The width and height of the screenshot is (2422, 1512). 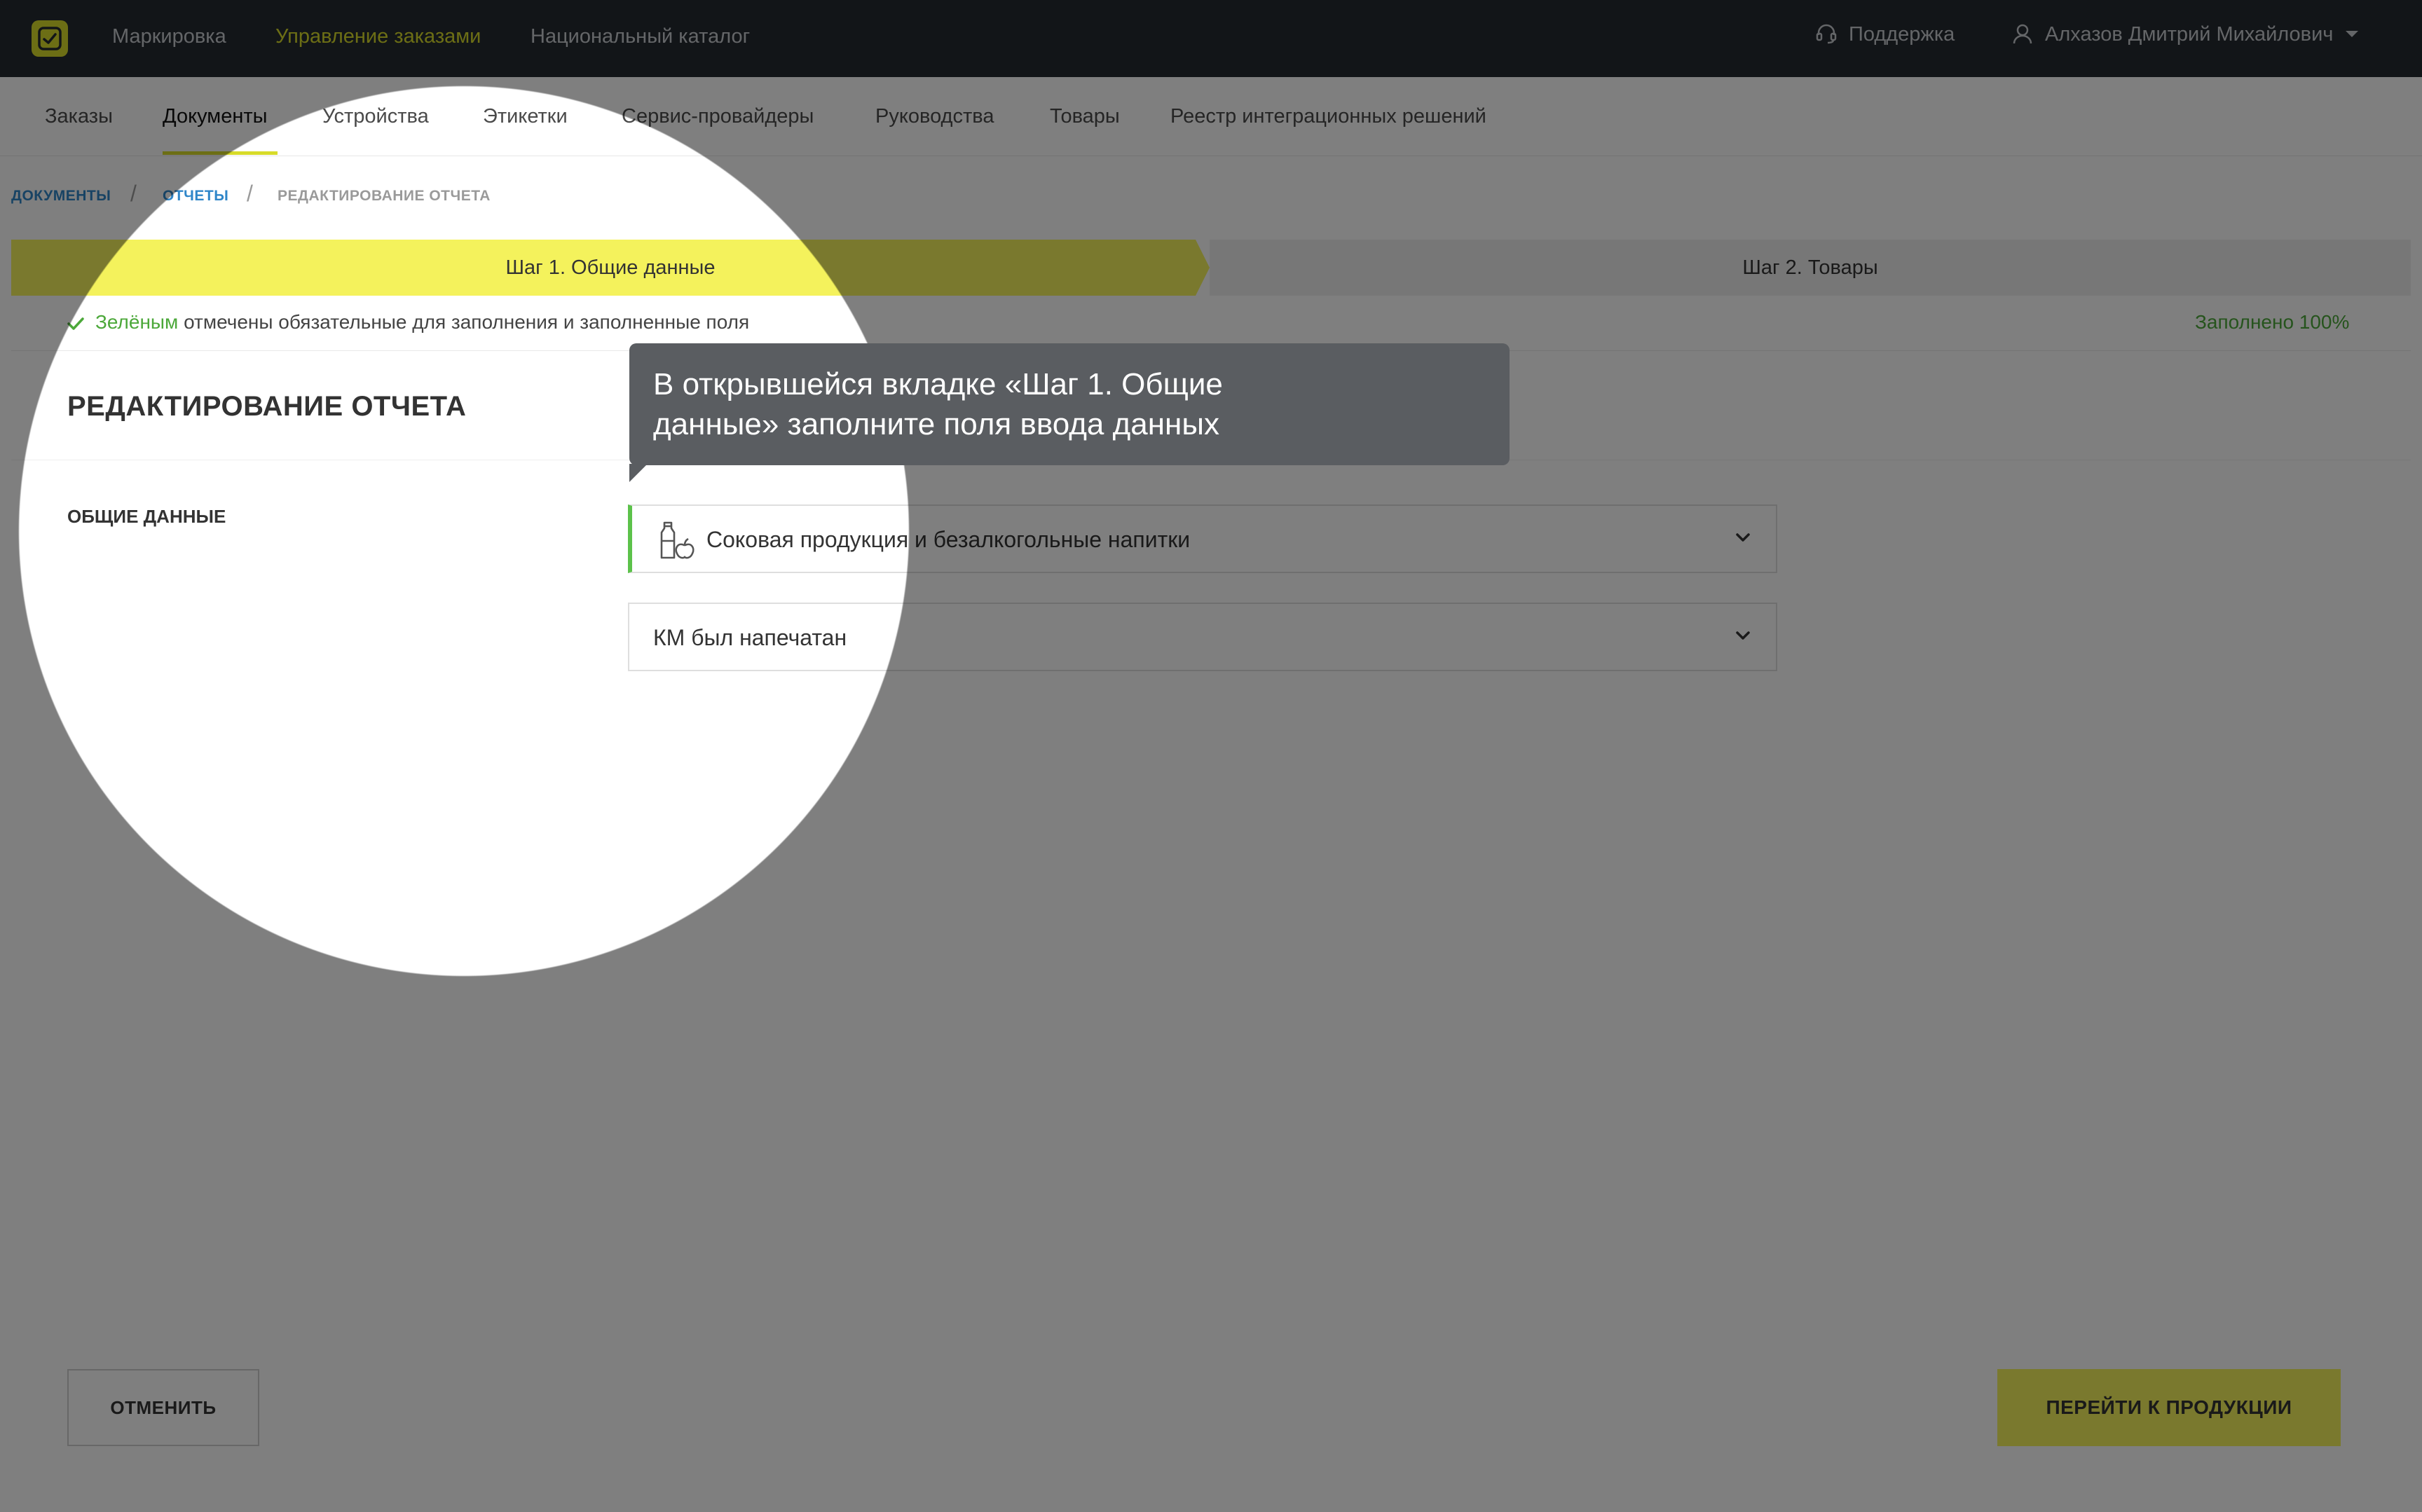 I want to click on check-icon, so click(x=76, y=323).